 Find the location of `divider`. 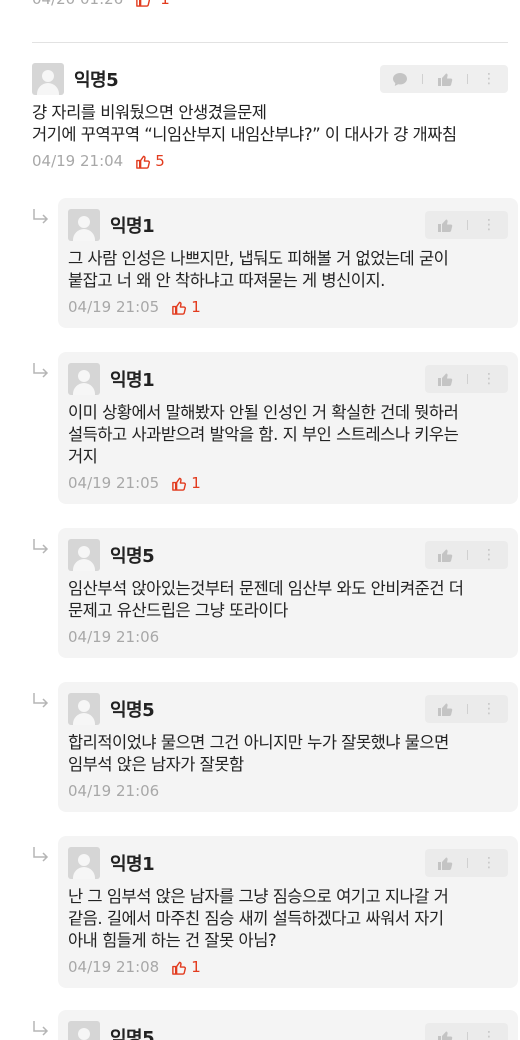

divider is located at coordinates (270, 42).